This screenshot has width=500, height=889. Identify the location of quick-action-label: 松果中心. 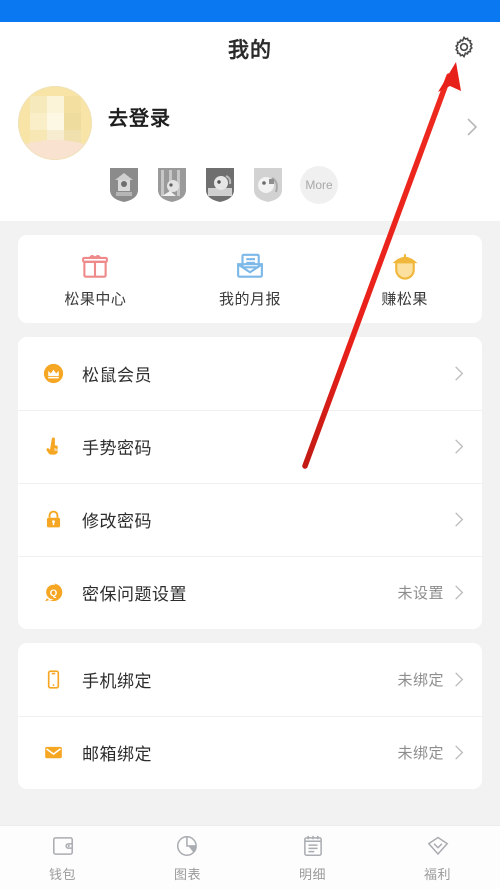
(95, 299).